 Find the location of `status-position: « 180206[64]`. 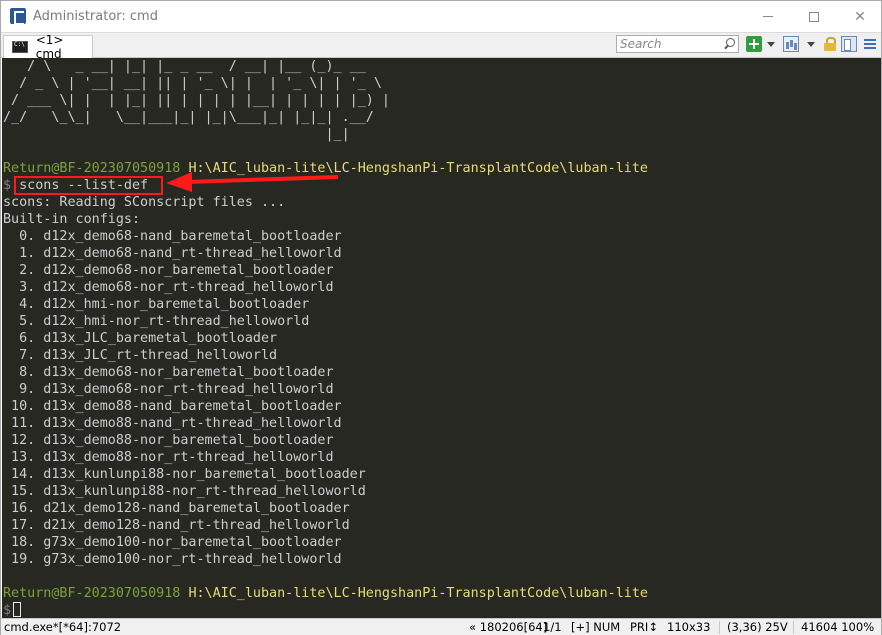

status-position: « 180206[64] is located at coordinates (508, 627).